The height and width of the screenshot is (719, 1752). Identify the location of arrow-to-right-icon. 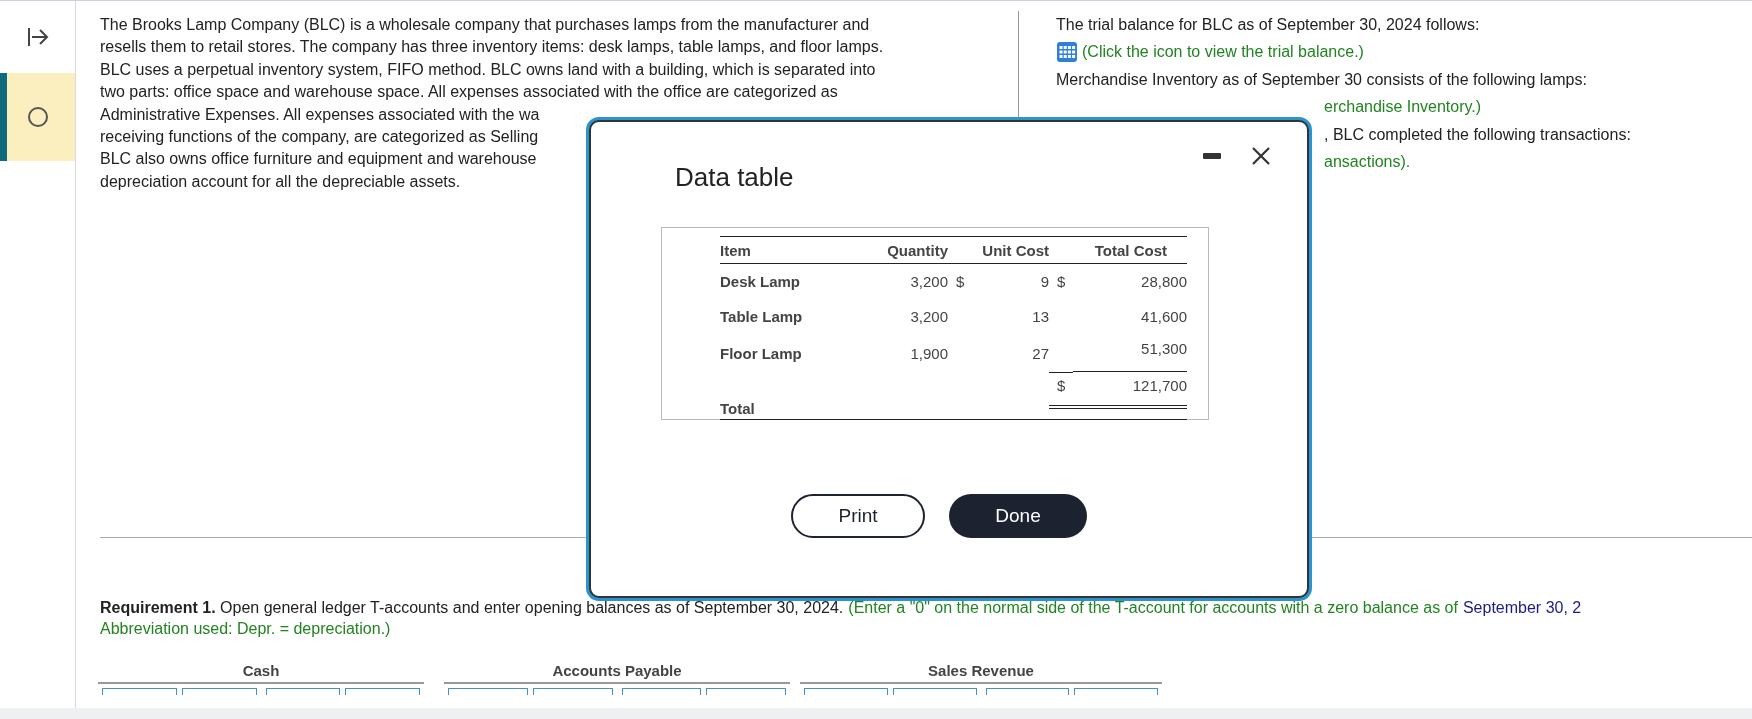
(37, 37).